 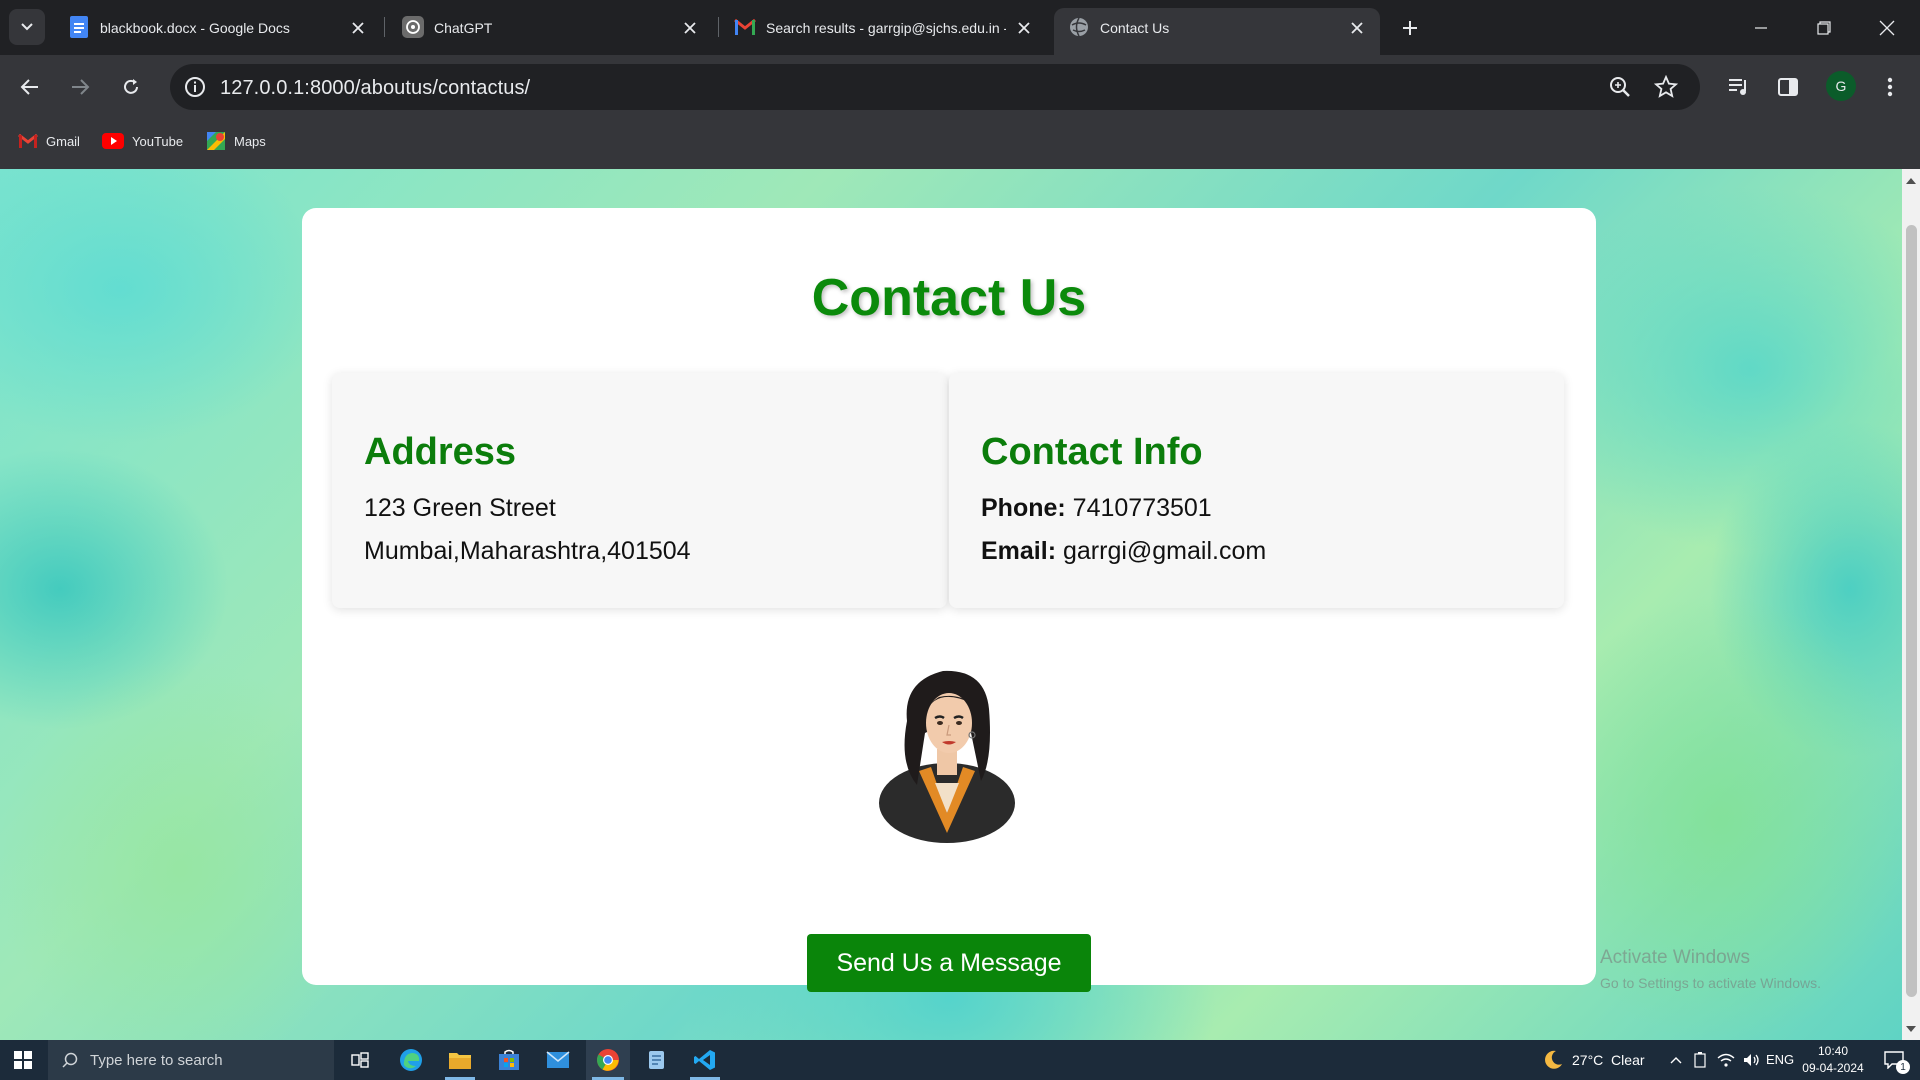 I want to click on restore-icon, so click(x=1824, y=27).